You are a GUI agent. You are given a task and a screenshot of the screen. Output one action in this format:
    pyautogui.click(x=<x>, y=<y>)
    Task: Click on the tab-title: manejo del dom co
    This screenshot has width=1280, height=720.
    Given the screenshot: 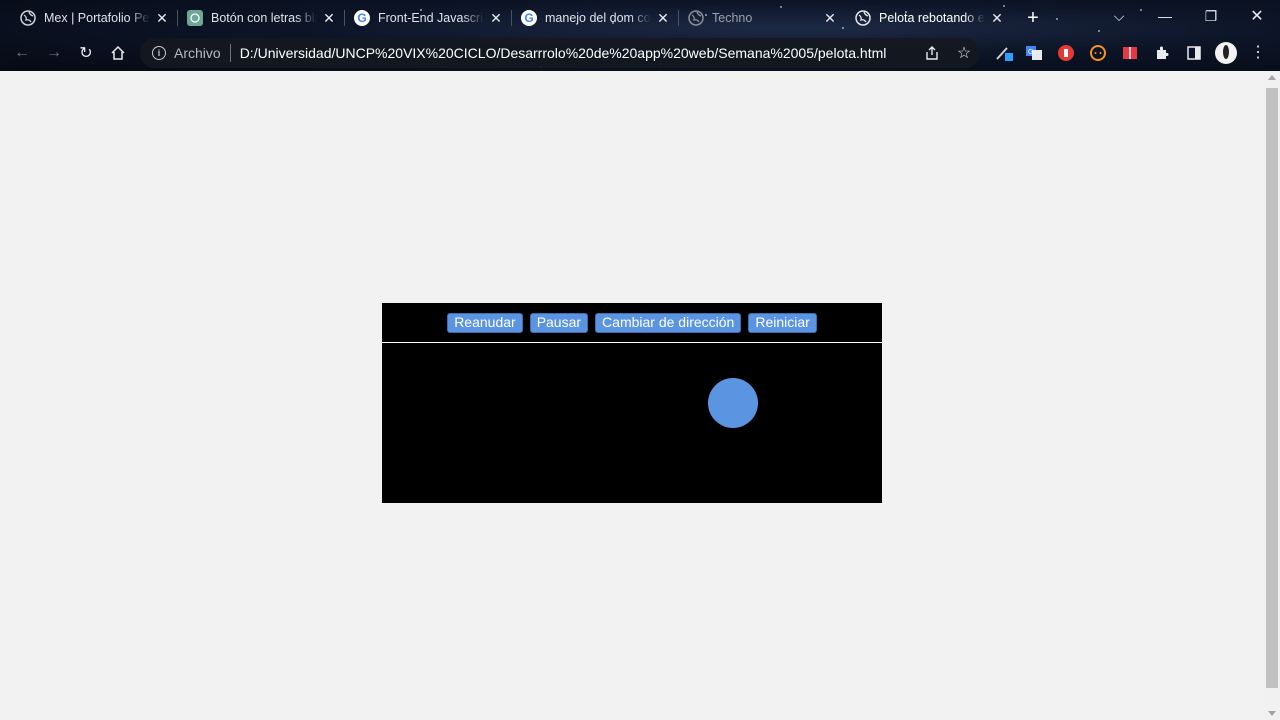 What is the action you would take?
    pyautogui.click(x=598, y=18)
    